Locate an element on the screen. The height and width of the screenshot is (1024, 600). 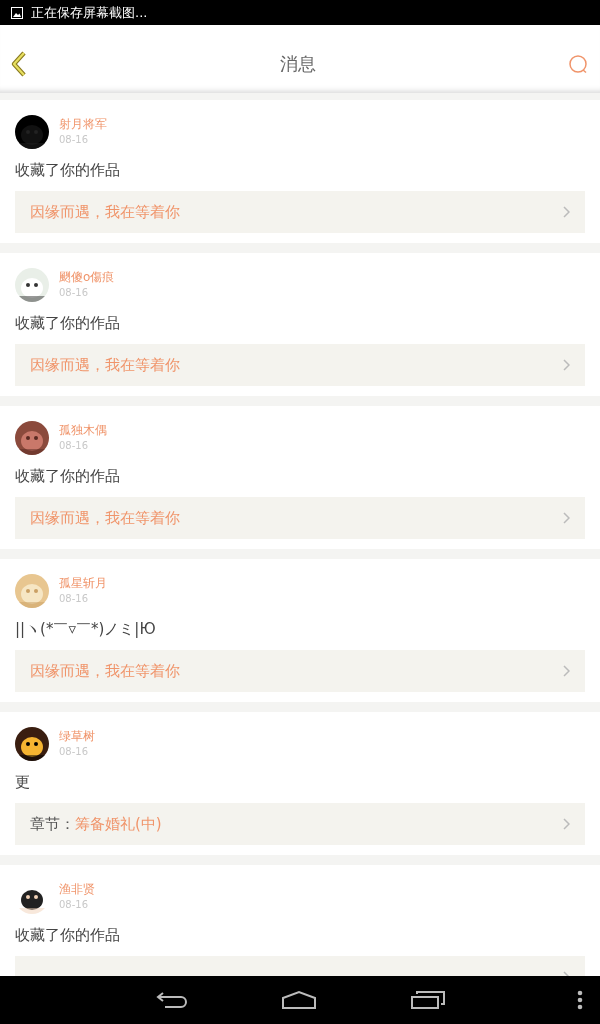
user-name: 孤独木偶 is located at coordinates (83, 430).